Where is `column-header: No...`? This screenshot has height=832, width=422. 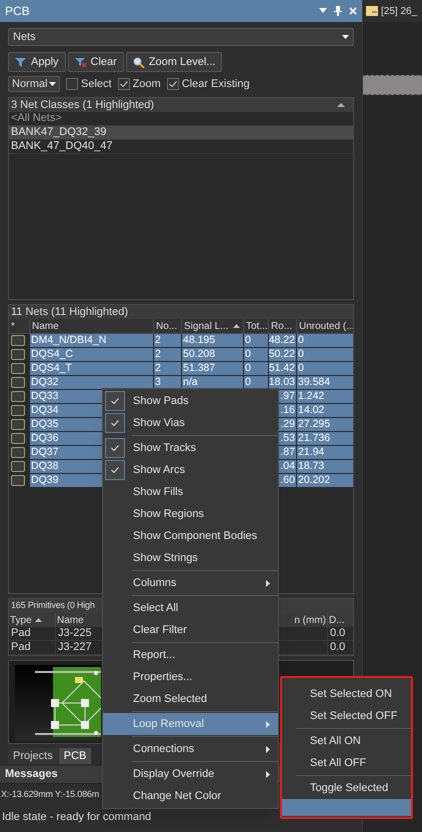 column-header: No... is located at coordinates (168, 326).